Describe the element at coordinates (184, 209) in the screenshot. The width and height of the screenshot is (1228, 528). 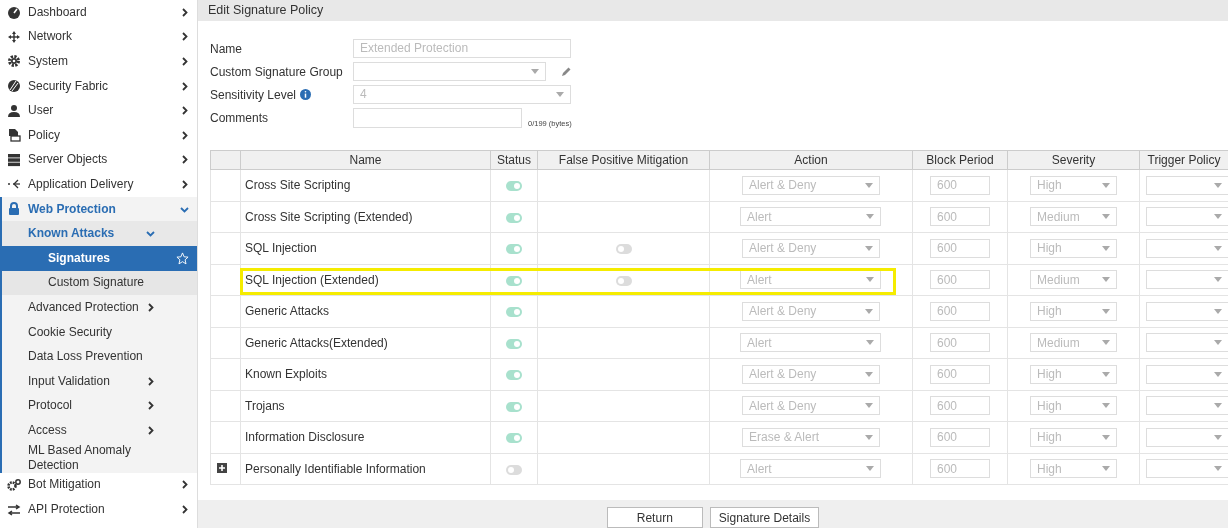
I see `chevron-down-icon` at that location.